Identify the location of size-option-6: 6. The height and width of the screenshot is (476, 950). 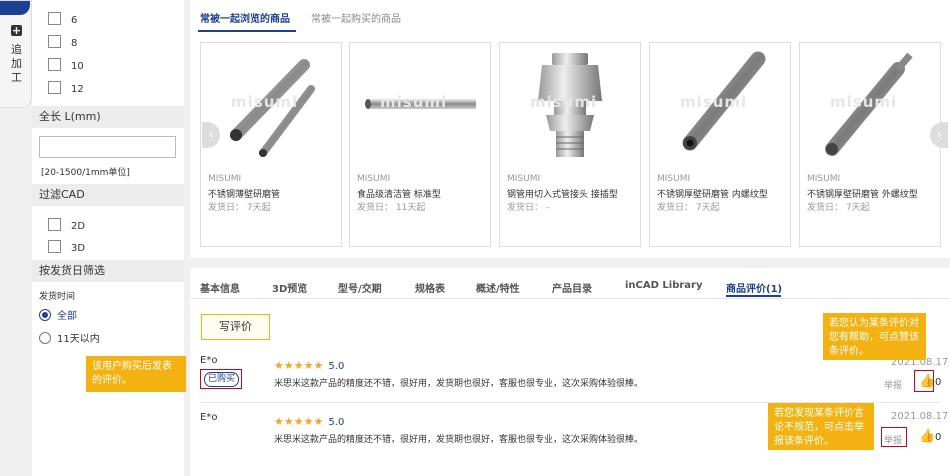
(62, 19).